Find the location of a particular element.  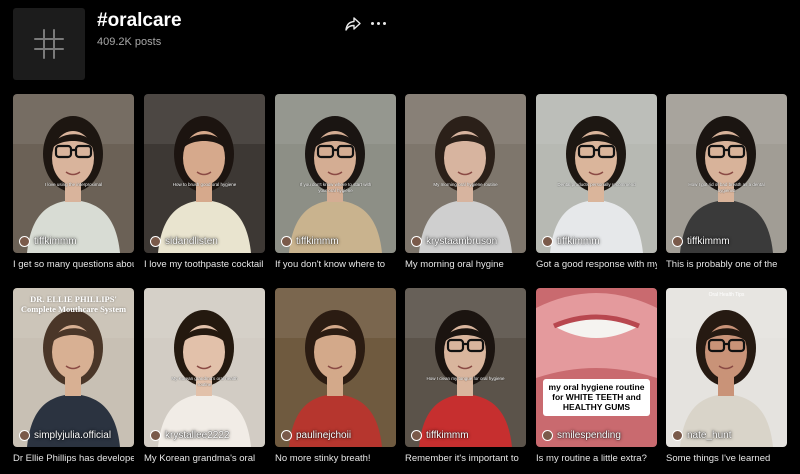

video-thumbnail: paulinejchoii is located at coordinates (335, 367).